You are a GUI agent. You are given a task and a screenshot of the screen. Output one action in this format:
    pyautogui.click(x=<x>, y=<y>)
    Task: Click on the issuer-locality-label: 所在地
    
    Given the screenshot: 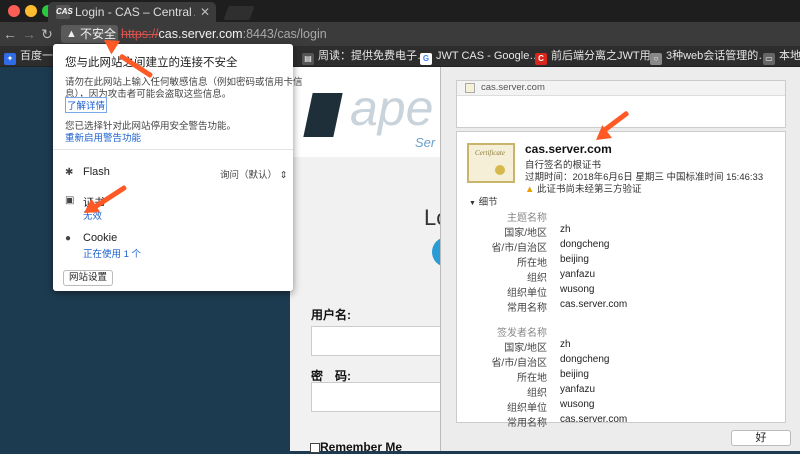 What is the action you would take?
    pyautogui.click(x=532, y=378)
    